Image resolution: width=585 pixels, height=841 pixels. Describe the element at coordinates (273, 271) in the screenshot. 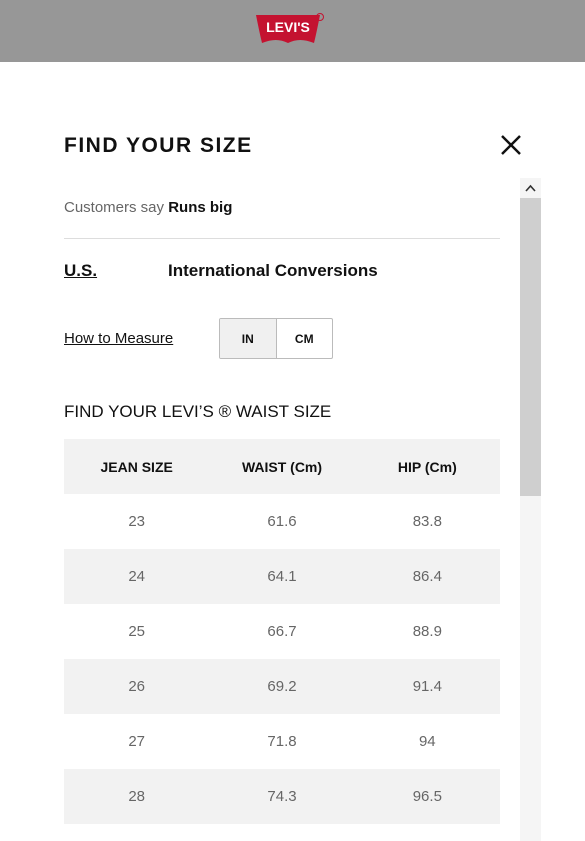

I see `tab-international-conversions: International Conversions` at that location.